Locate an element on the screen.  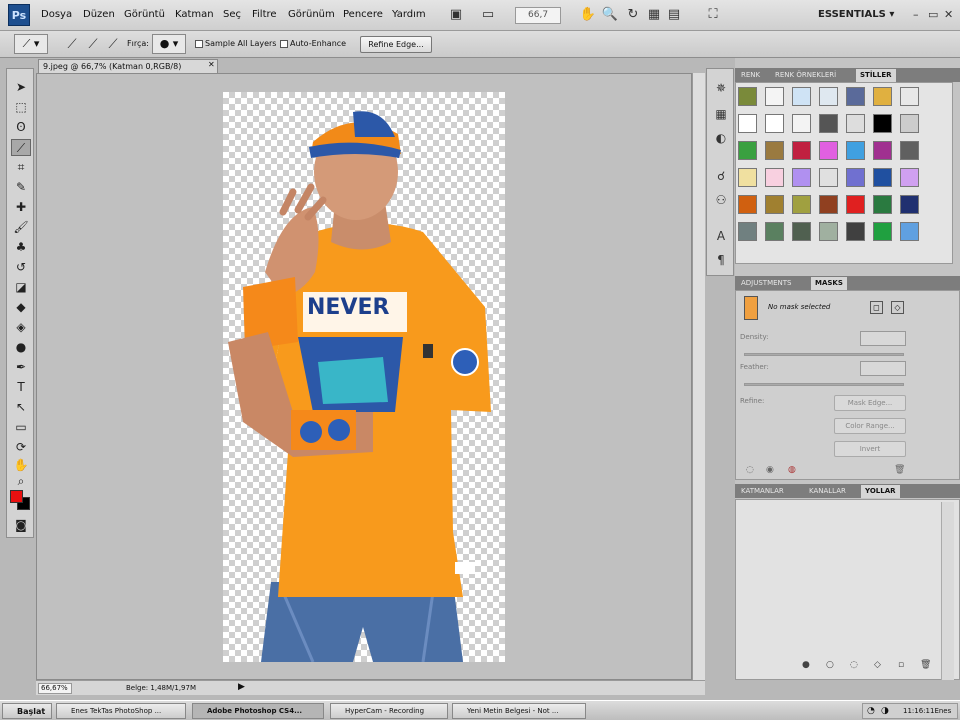
add-to-selection-icon: ⟋ is located at coordinates (93, 45).